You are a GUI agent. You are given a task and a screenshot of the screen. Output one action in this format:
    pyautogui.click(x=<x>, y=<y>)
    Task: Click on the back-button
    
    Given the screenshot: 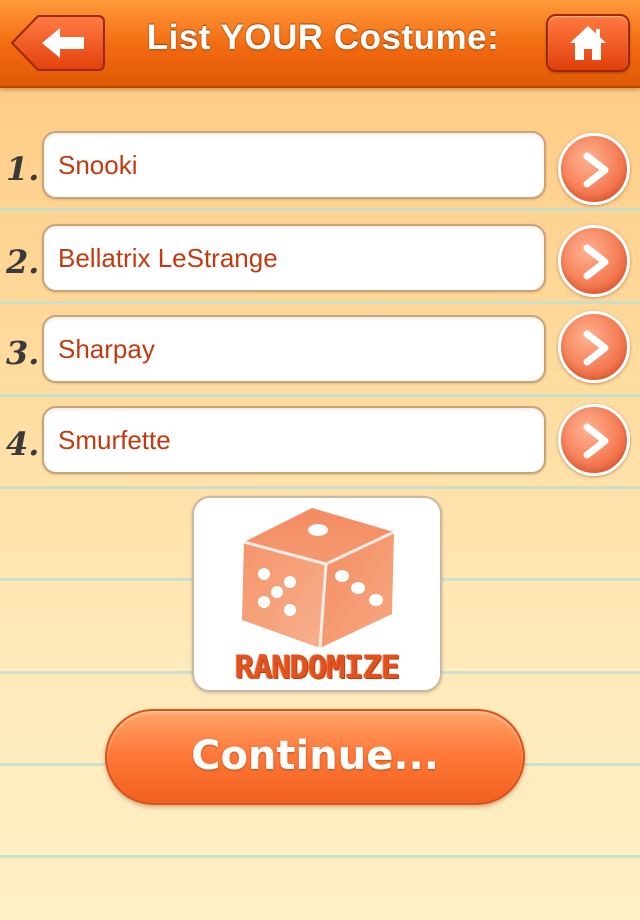 What is the action you would take?
    pyautogui.click(x=58, y=43)
    